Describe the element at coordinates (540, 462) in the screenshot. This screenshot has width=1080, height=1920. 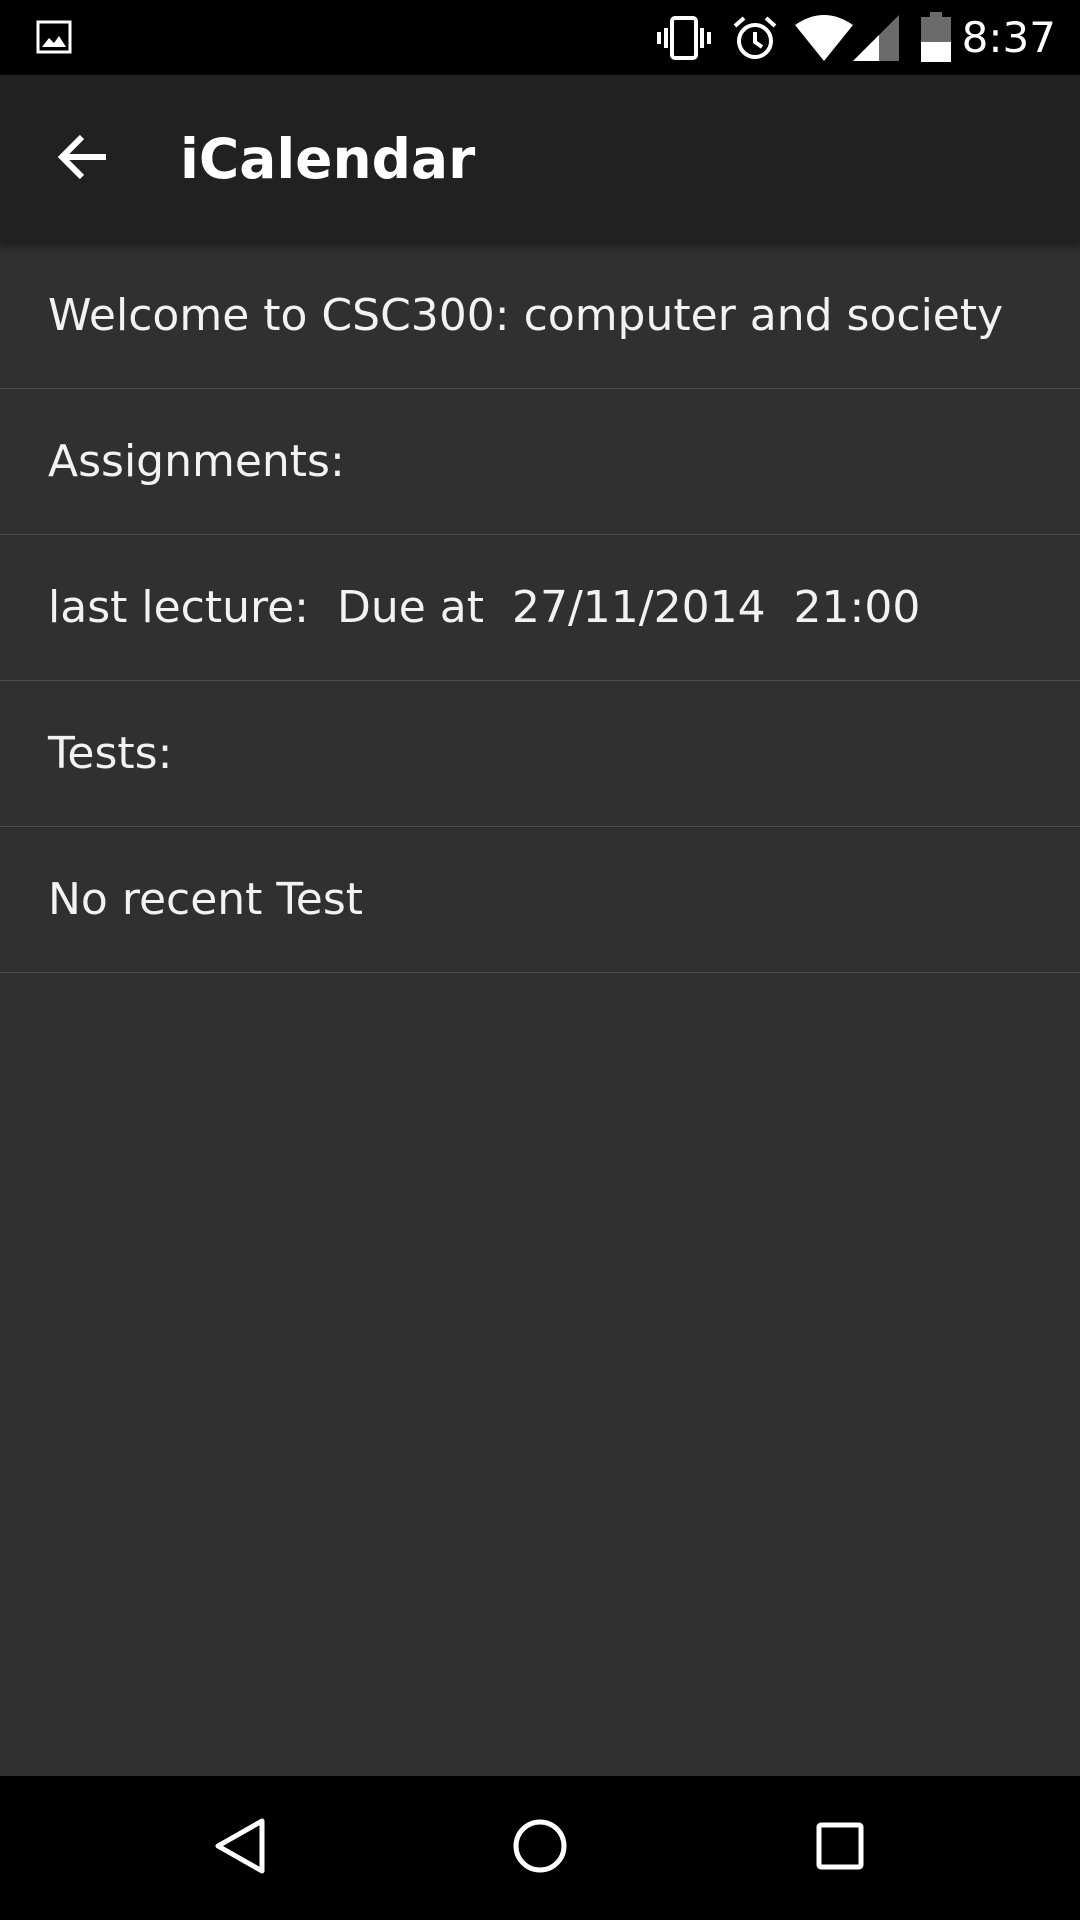
I see `list-item-assignments-header: Assignments:` at that location.